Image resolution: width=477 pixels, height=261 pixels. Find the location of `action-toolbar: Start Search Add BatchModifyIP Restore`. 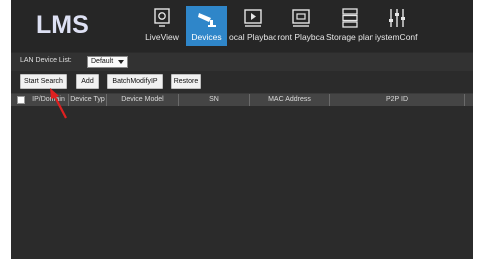

action-toolbar: Start Search Add BatchModifyIP Restore is located at coordinates (242, 82).